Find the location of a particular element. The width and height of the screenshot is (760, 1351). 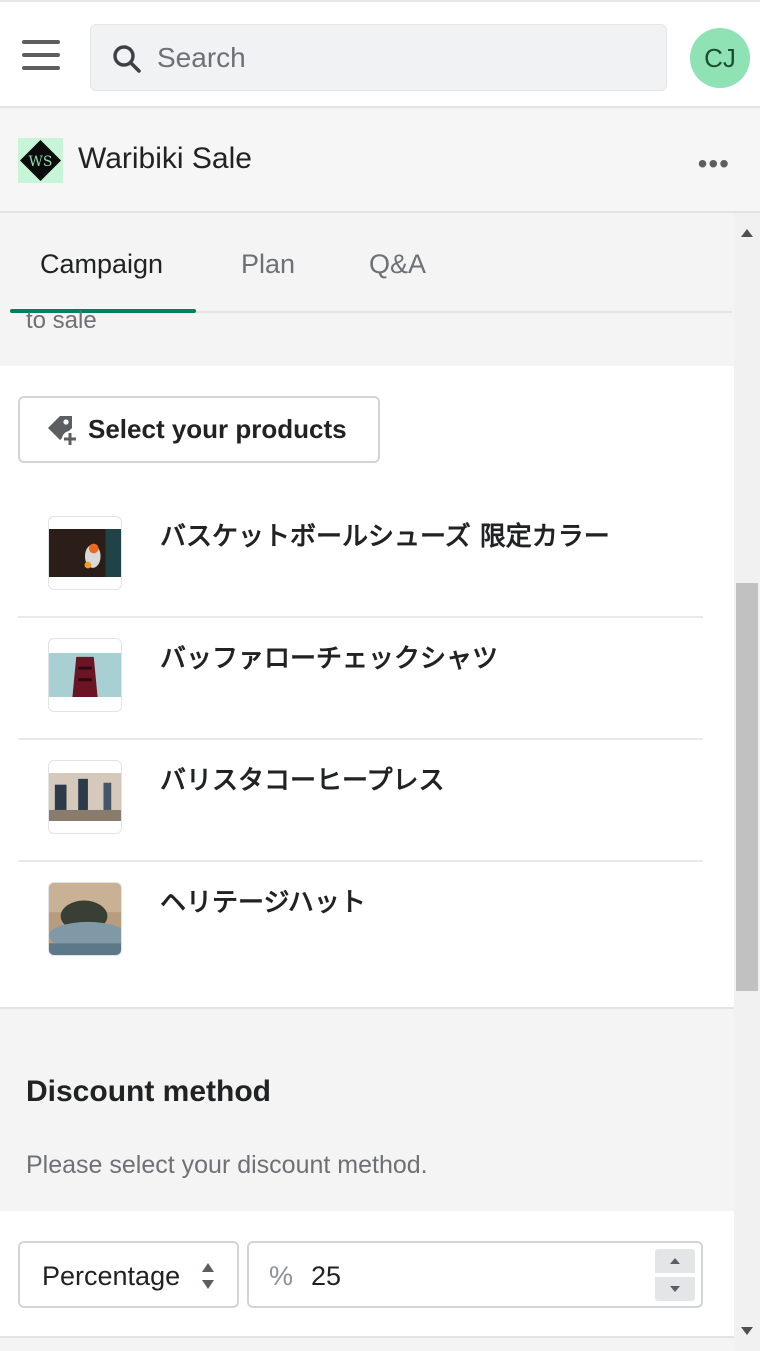

tab-qa: Q&A is located at coordinates (397, 264).